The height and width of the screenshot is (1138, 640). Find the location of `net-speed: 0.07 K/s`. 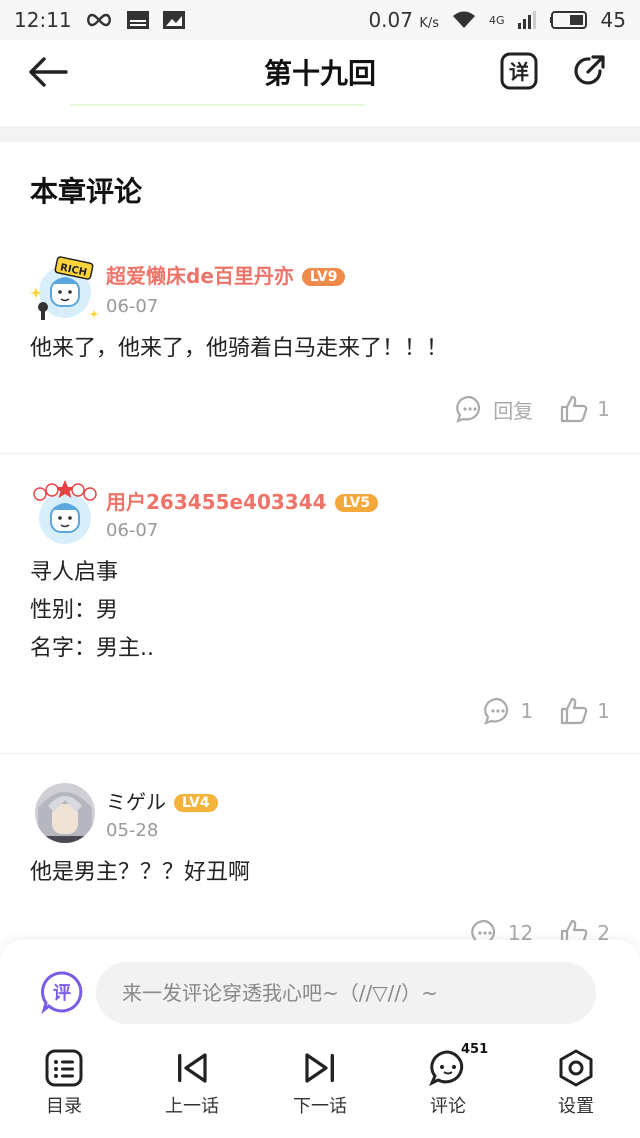

net-speed: 0.07 K/s is located at coordinates (404, 20).